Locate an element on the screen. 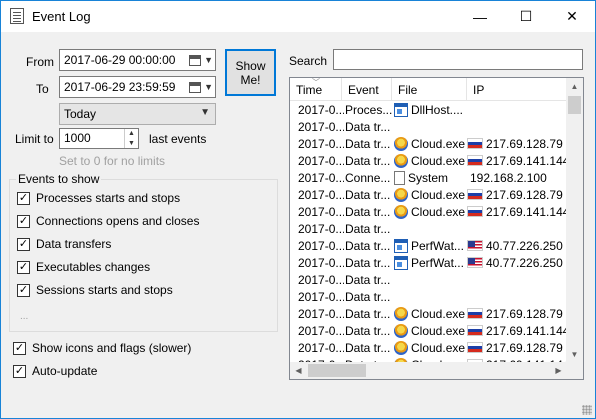 Image resolution: width=596 pixels, height=419 pixels. checkbox-processes: ✓ Processes starts and stops is located at coordinates (98, 198).